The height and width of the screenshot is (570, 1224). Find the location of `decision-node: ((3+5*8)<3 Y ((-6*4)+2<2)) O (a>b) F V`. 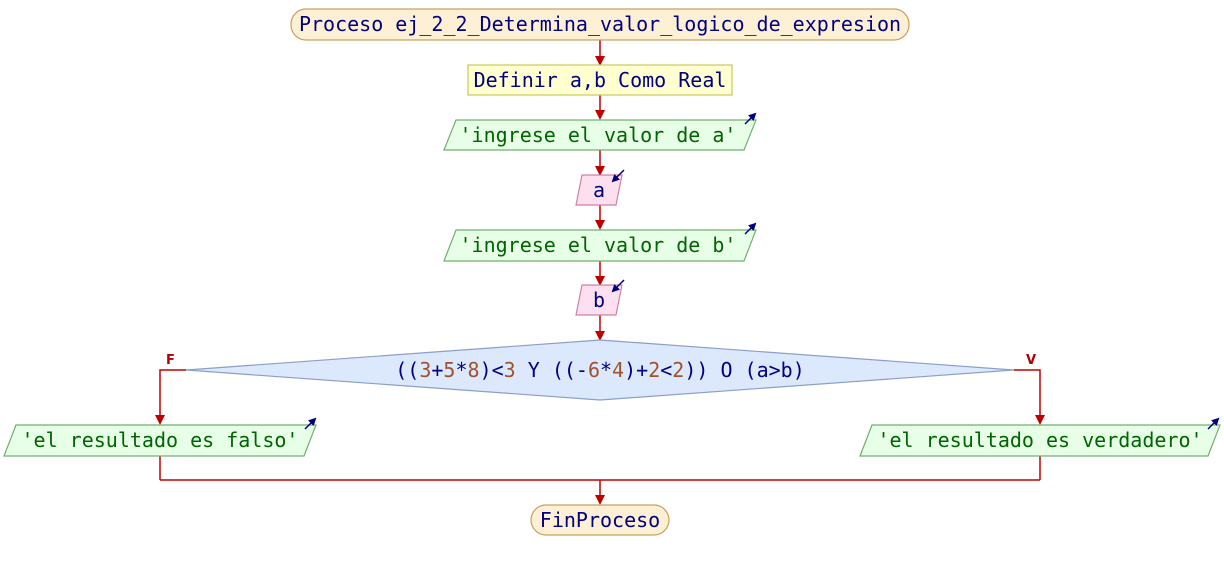

decision-node: ((3+5*8)<3 Y ((-6*4)+2<2)) O (a>b) F V is located at coordinates (601, 370).